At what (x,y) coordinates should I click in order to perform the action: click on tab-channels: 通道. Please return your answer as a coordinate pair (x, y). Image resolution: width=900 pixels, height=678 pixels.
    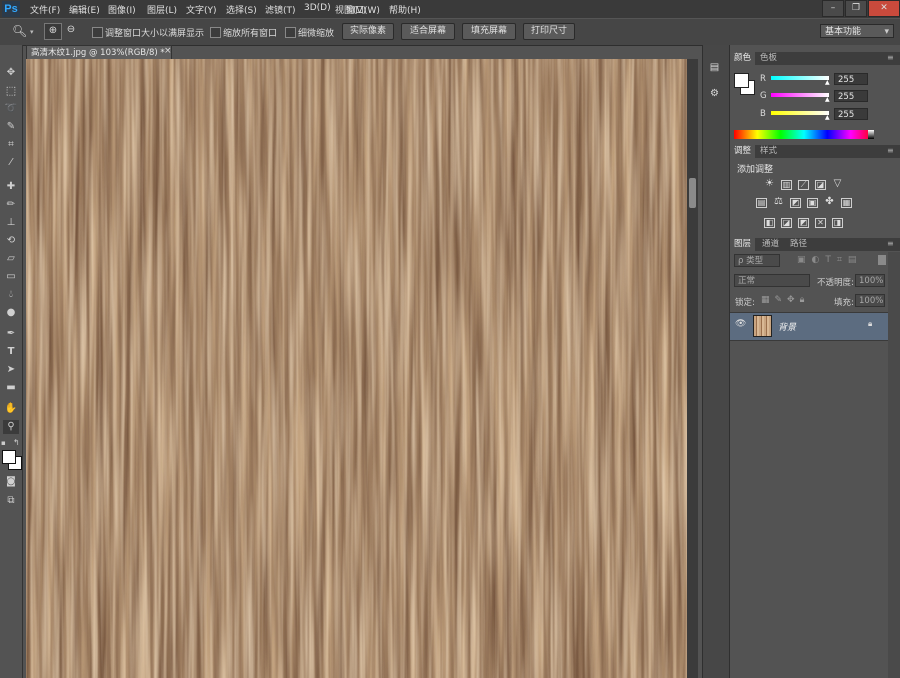
    Looking at the image, I should click on (770, 244).